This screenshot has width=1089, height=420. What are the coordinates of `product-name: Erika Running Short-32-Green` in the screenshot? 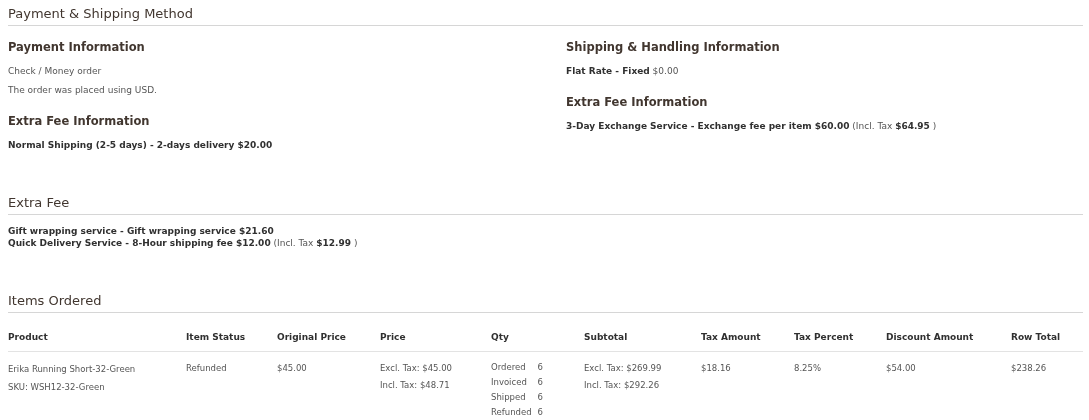 It's located at (72, 369).